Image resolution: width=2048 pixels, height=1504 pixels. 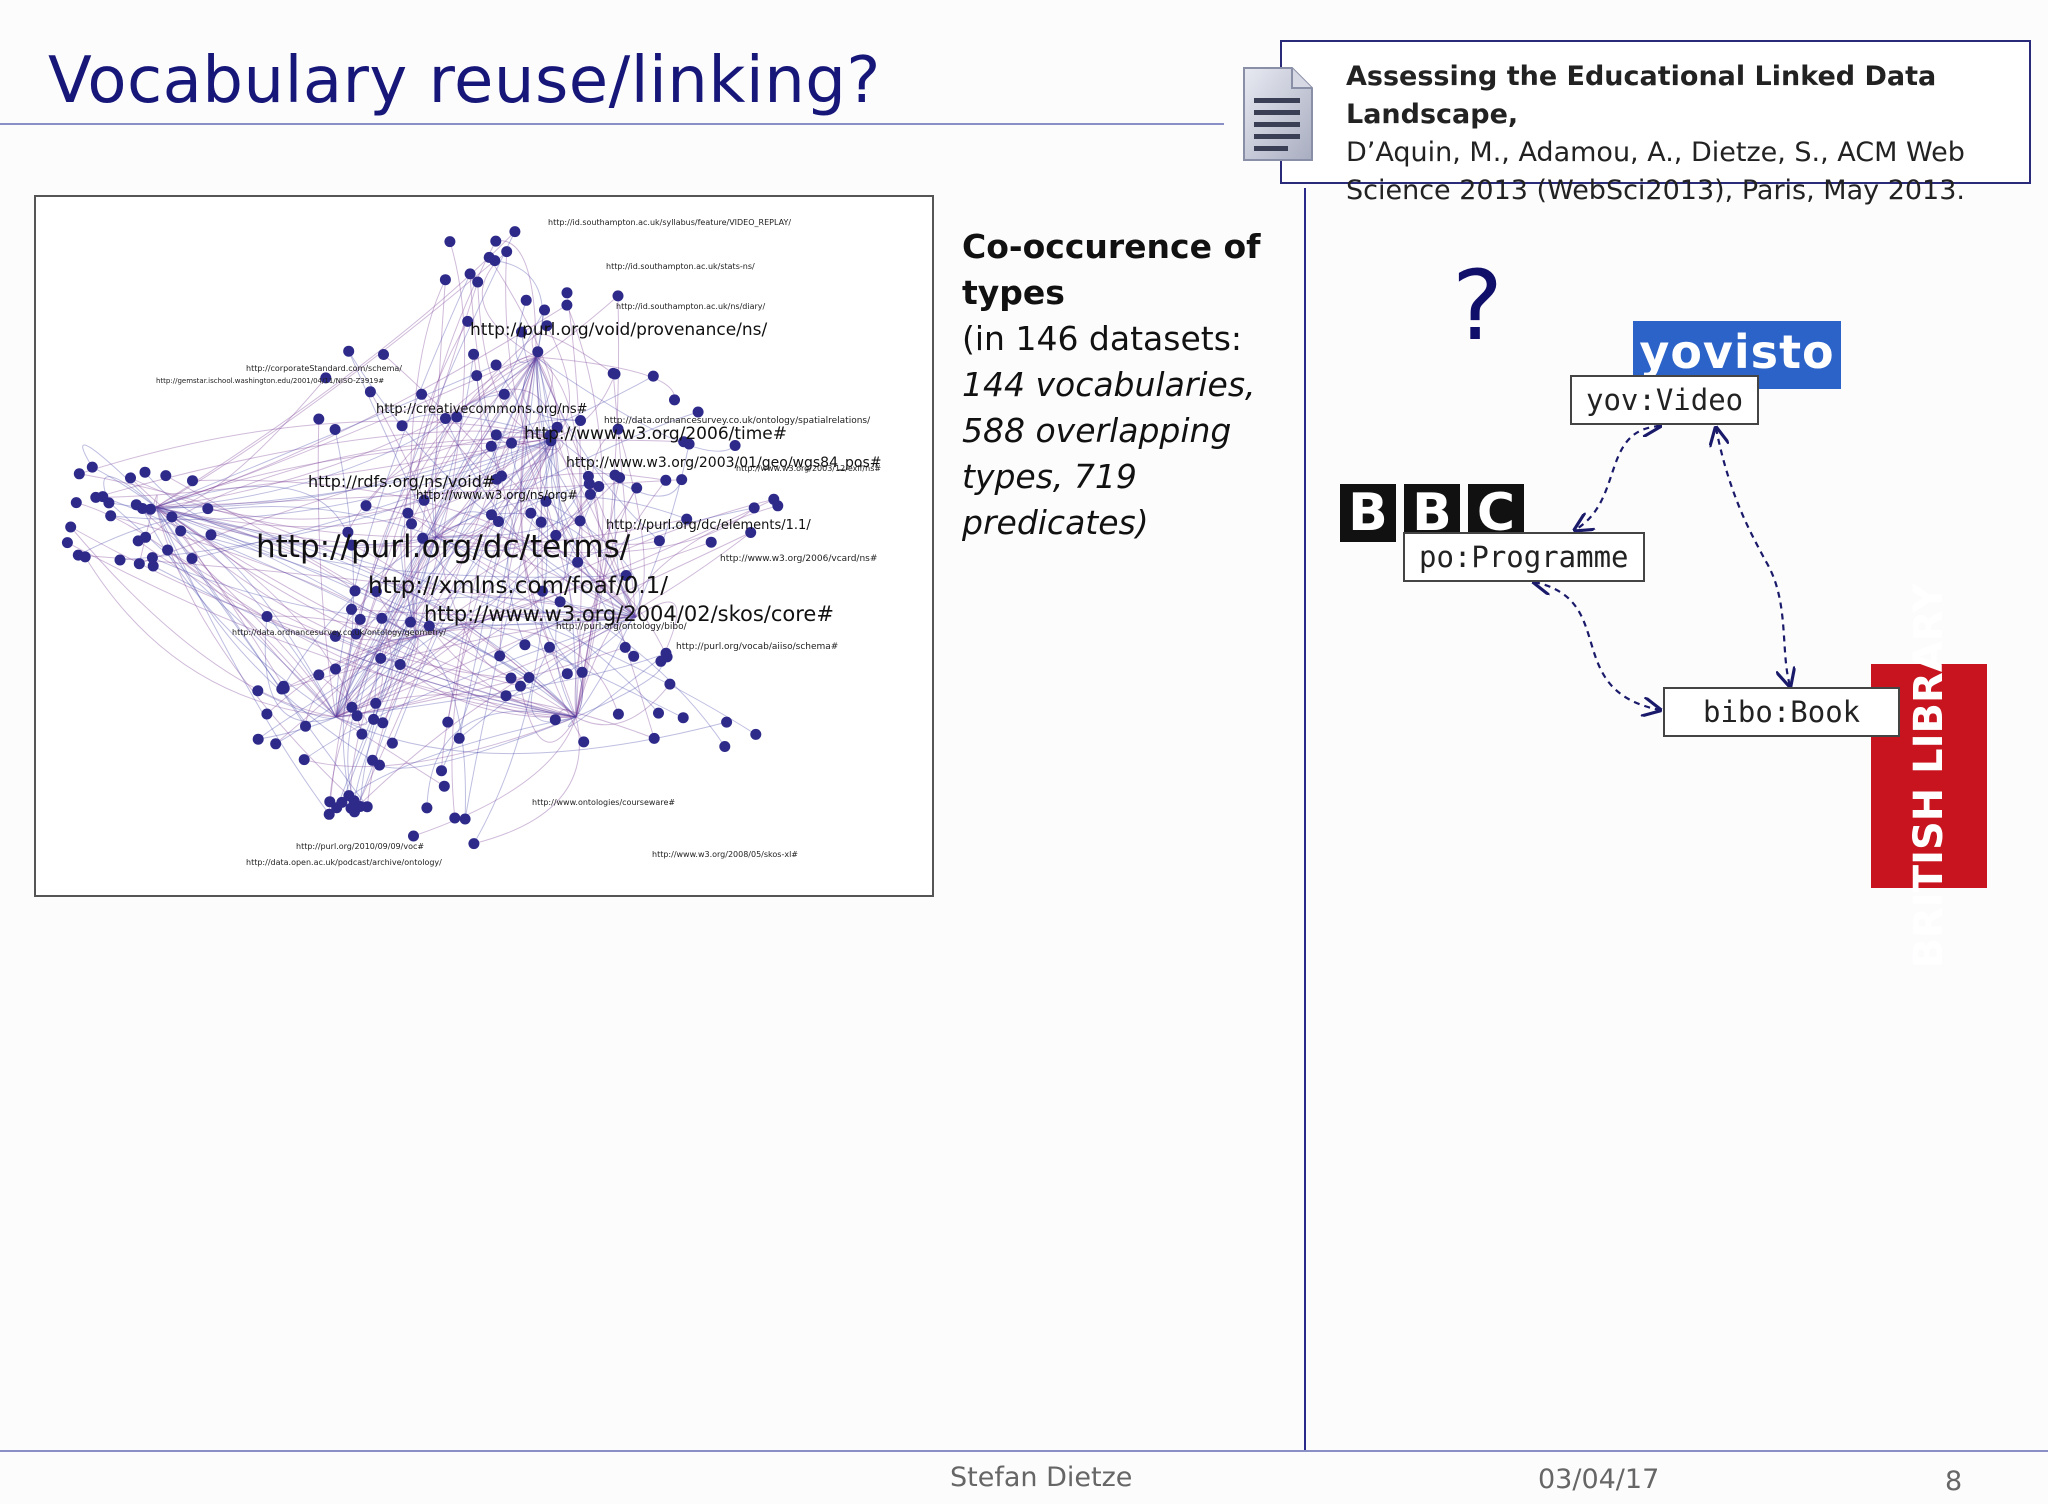 What do you see at coordinates (1617, 478) in the screenshot?
I see `arrow-yov-po` at bounding box center [1617, 478].